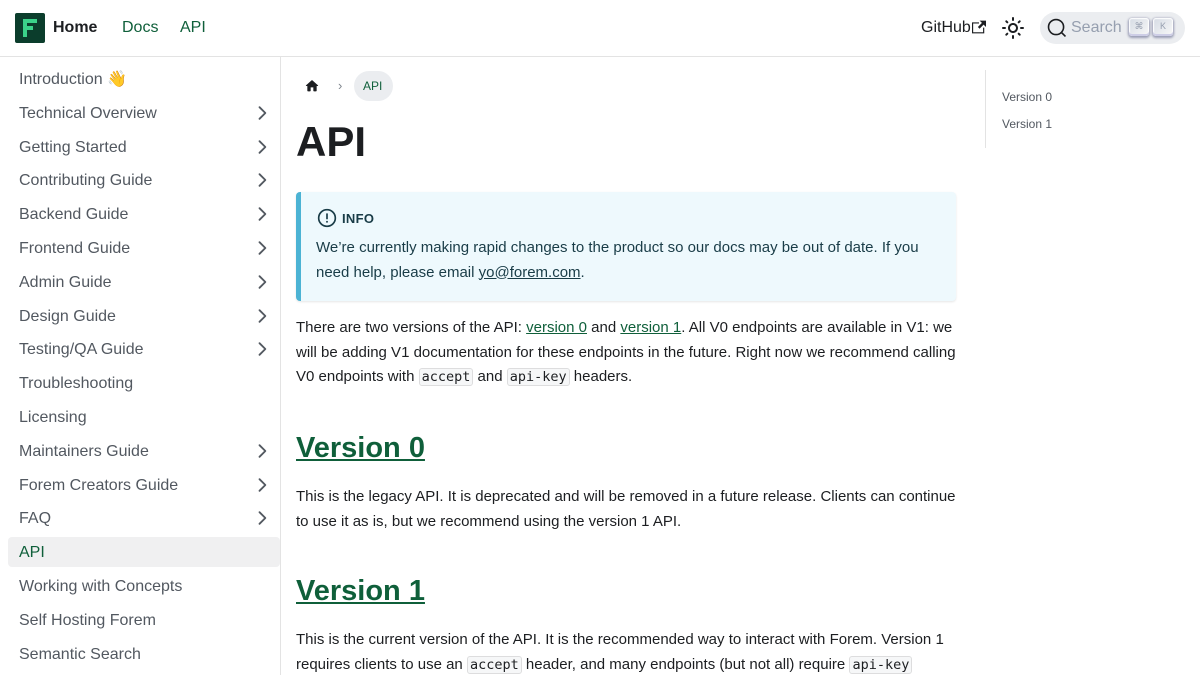 Image resolution: width=1200 pixels, height=675 pixels. I want to click on search-placeholder: Search, so click(1096, 27).